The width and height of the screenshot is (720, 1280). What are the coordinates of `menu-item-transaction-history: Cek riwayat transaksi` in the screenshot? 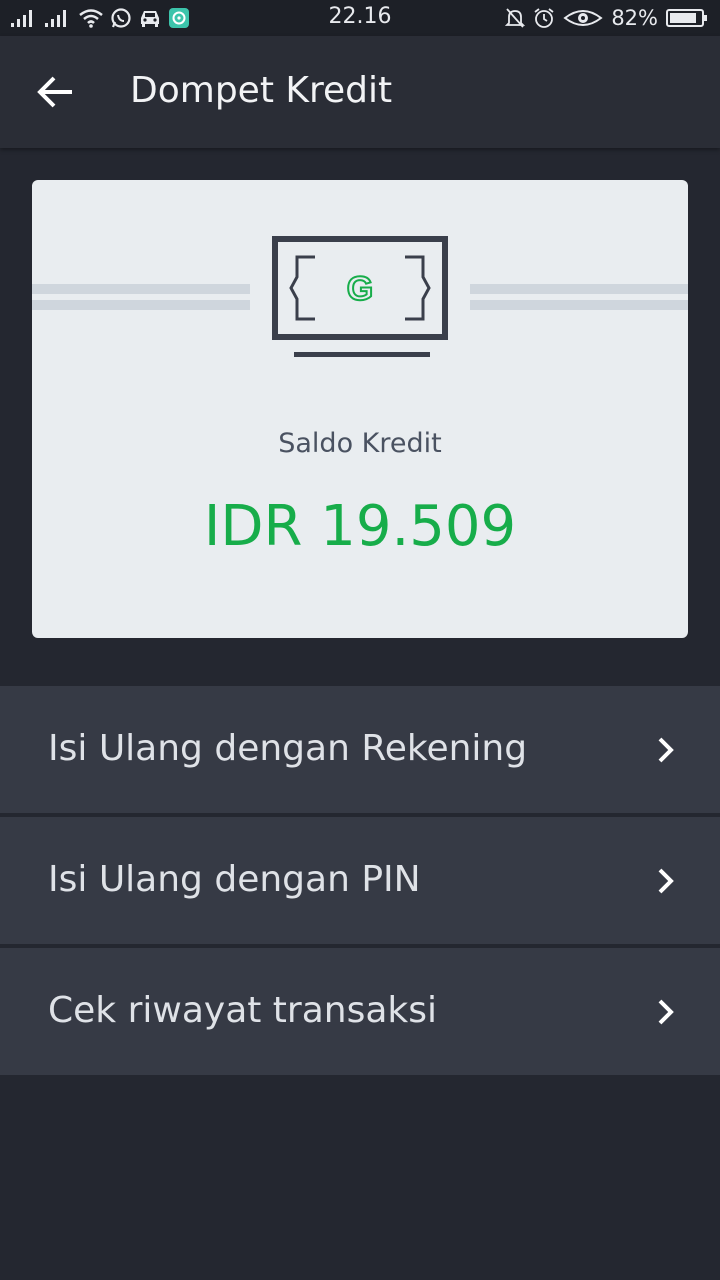 It's located at (360, 1011).